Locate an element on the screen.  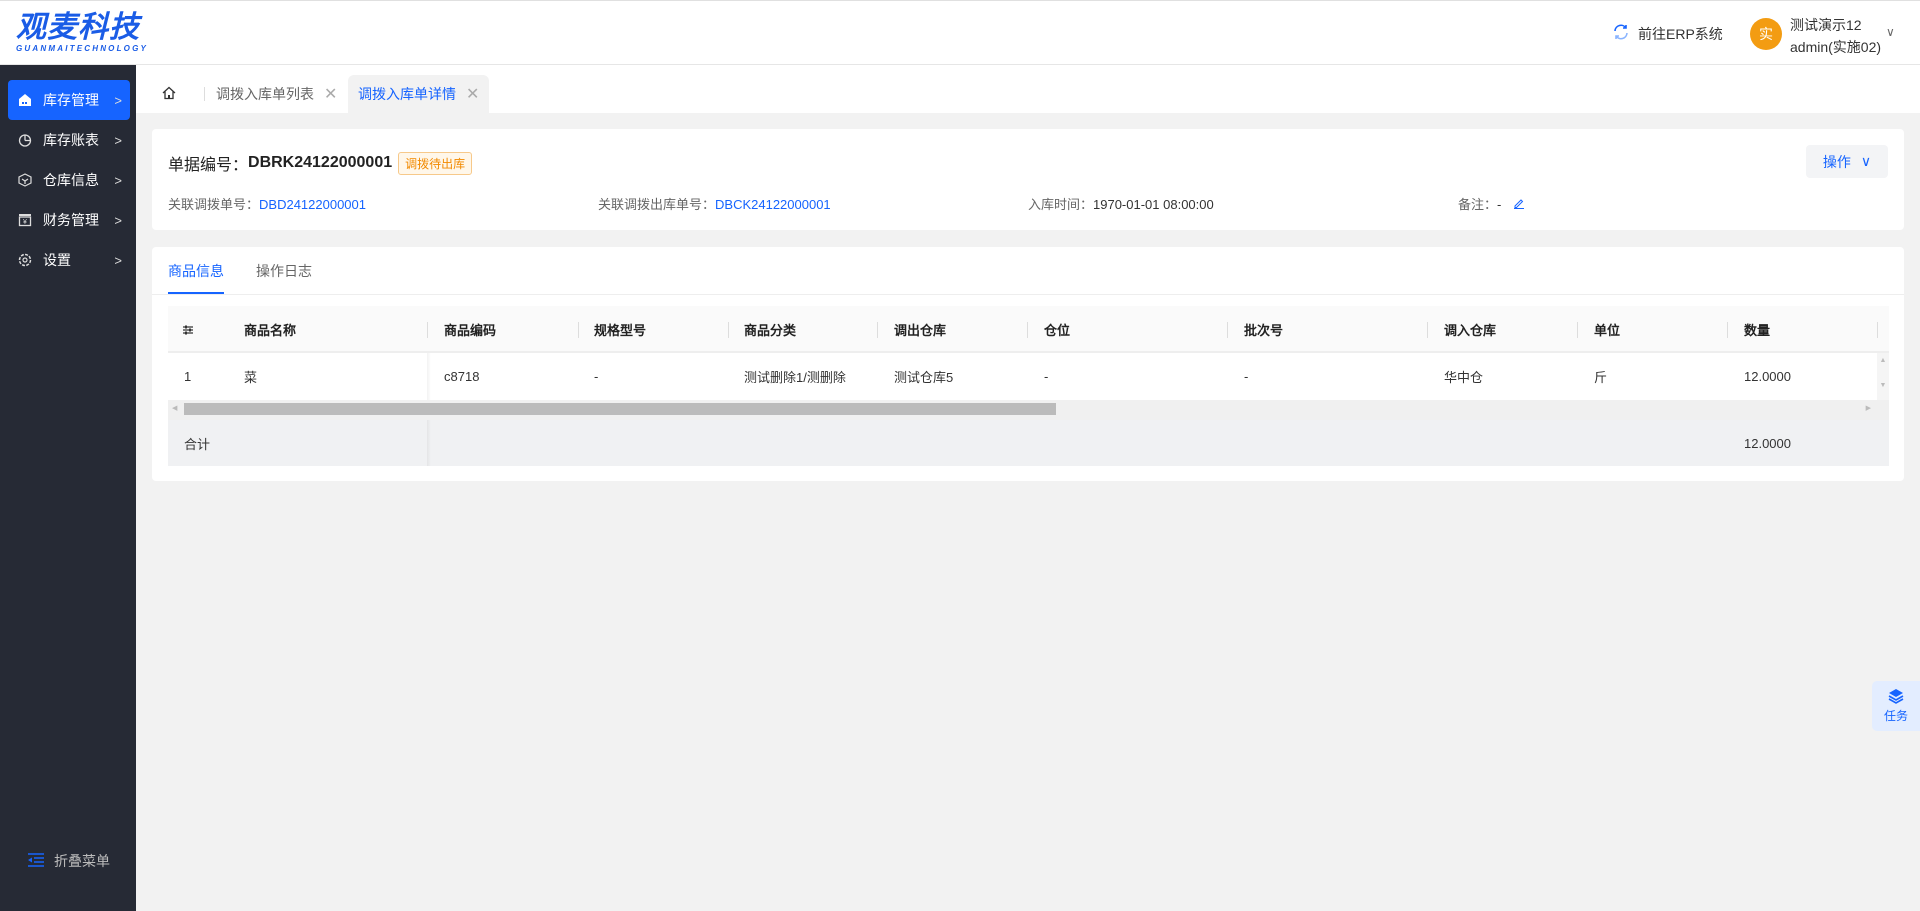
related-transfer-link: DBD24122000001 is located at coordinates (312, 204).